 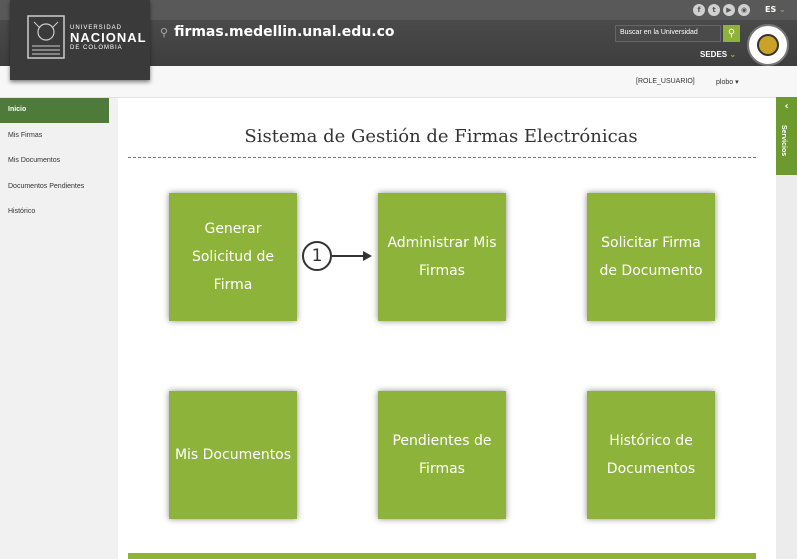 I want to click on site-url-link: ⚲ firmas.medellin.unal.edu.co, so click(x=277, y=32).